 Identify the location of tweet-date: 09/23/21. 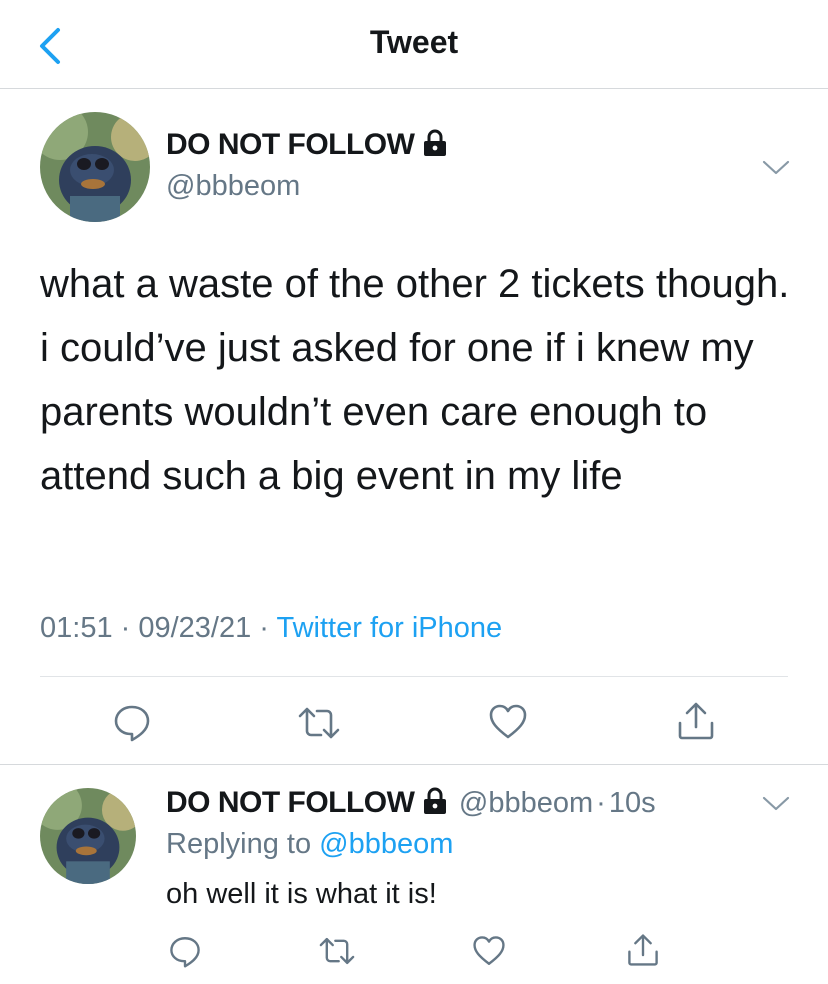
(195, 628).